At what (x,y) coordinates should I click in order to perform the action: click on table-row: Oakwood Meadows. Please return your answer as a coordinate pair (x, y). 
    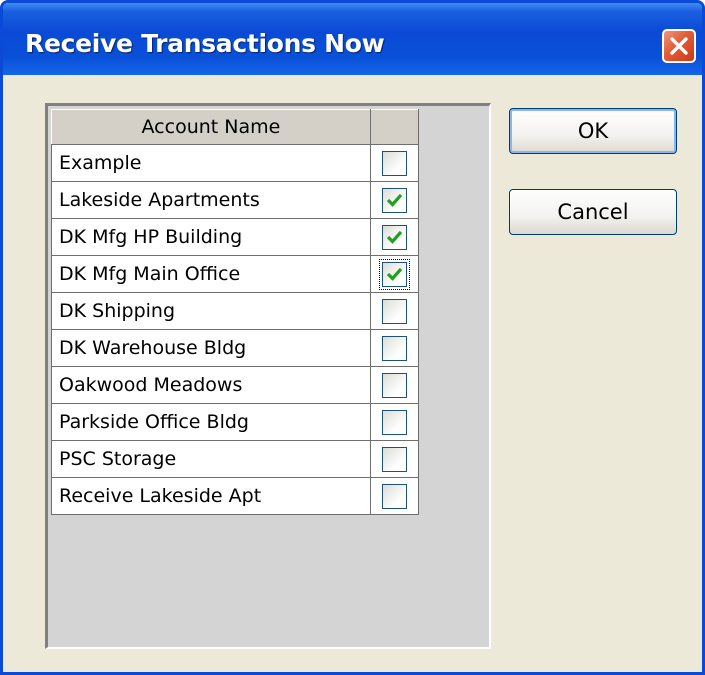
    Looking at the image, I should click on (235, 385).